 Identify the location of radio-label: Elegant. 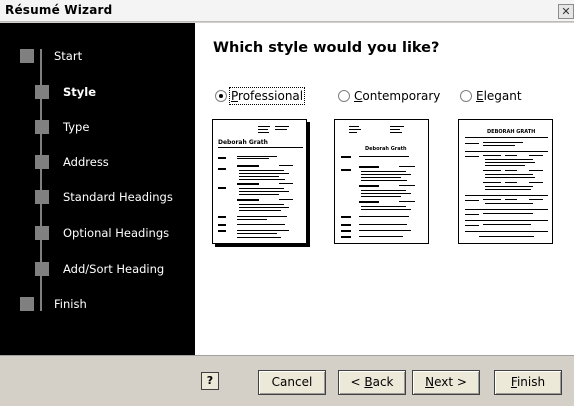
(499, 96).